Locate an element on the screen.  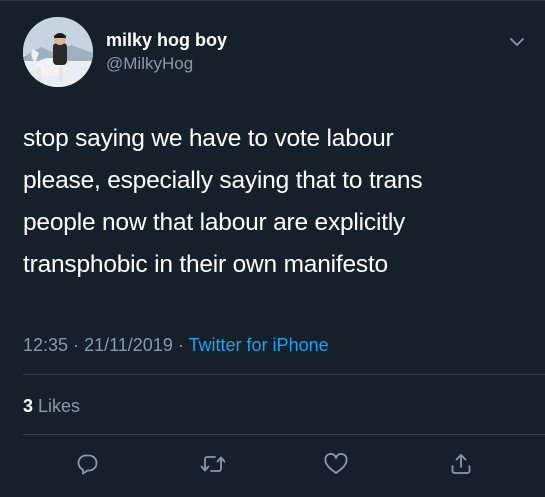
reply-icon is located at coordinates (87, 464).